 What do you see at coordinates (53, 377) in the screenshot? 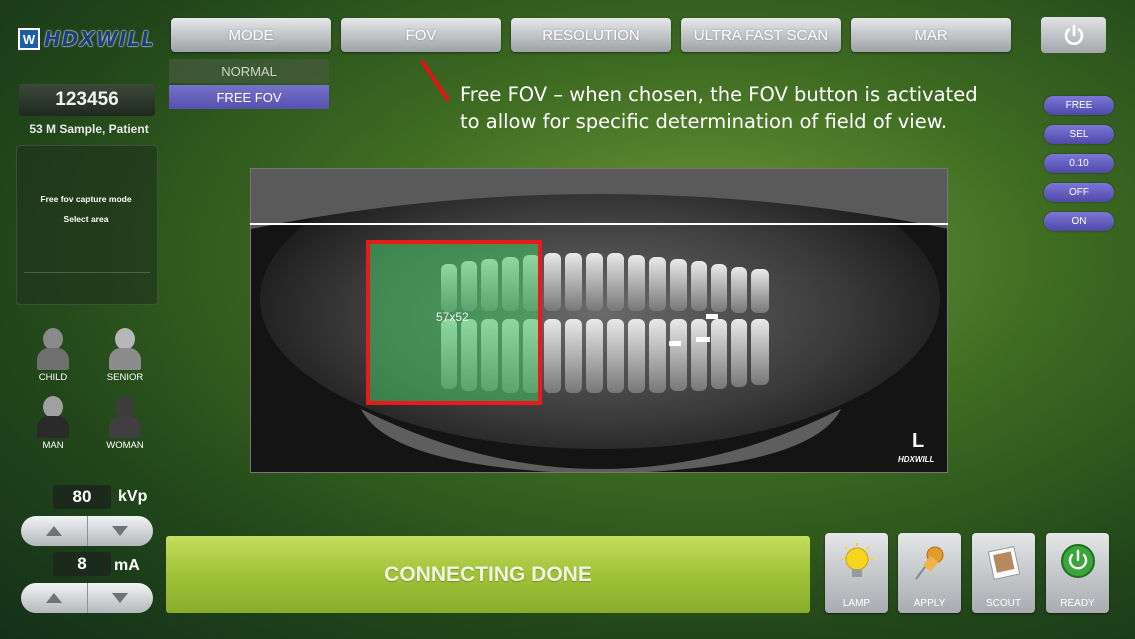
I see `patient-type-label: CHILD` at bounding box center [53, 377].